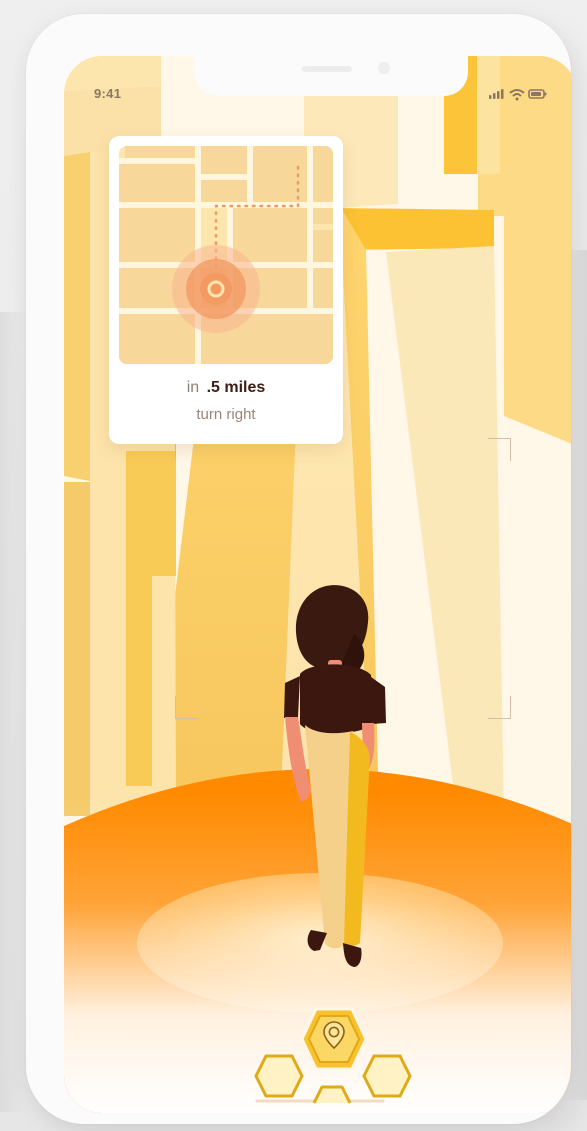 This screenshot has width=587, height=1131. I want to click on bottom-hex-navigation, so click(333, 1055).